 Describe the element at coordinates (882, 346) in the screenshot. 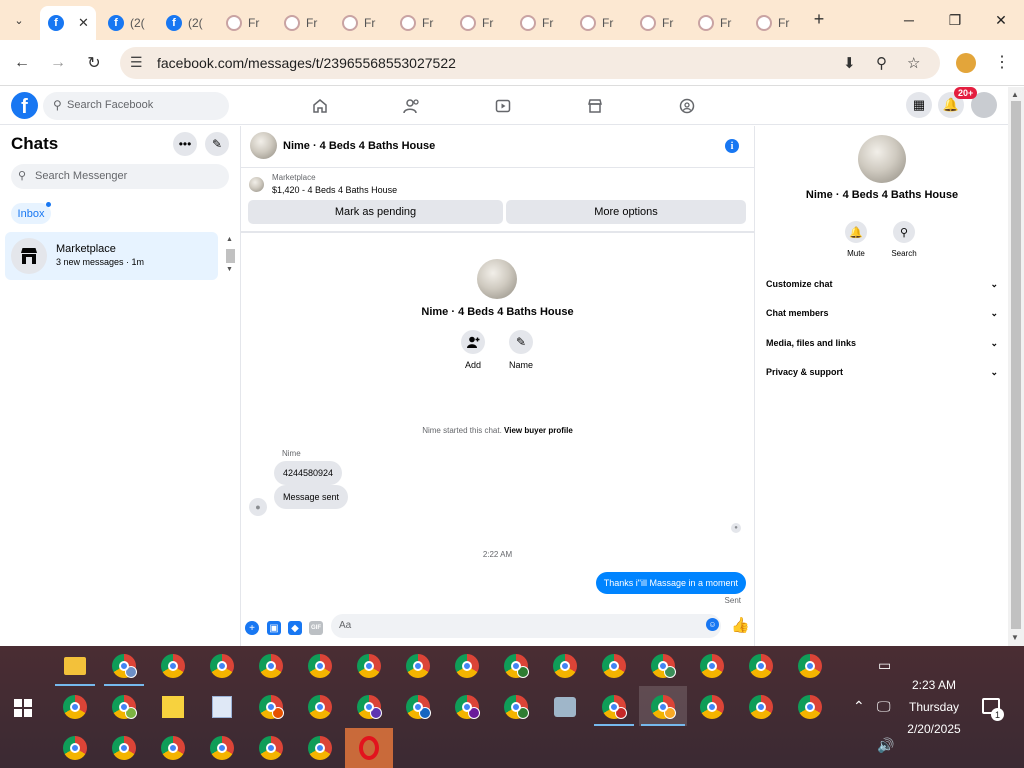

I see `media-files-links-section: Media, files and links ⌄` at that location.